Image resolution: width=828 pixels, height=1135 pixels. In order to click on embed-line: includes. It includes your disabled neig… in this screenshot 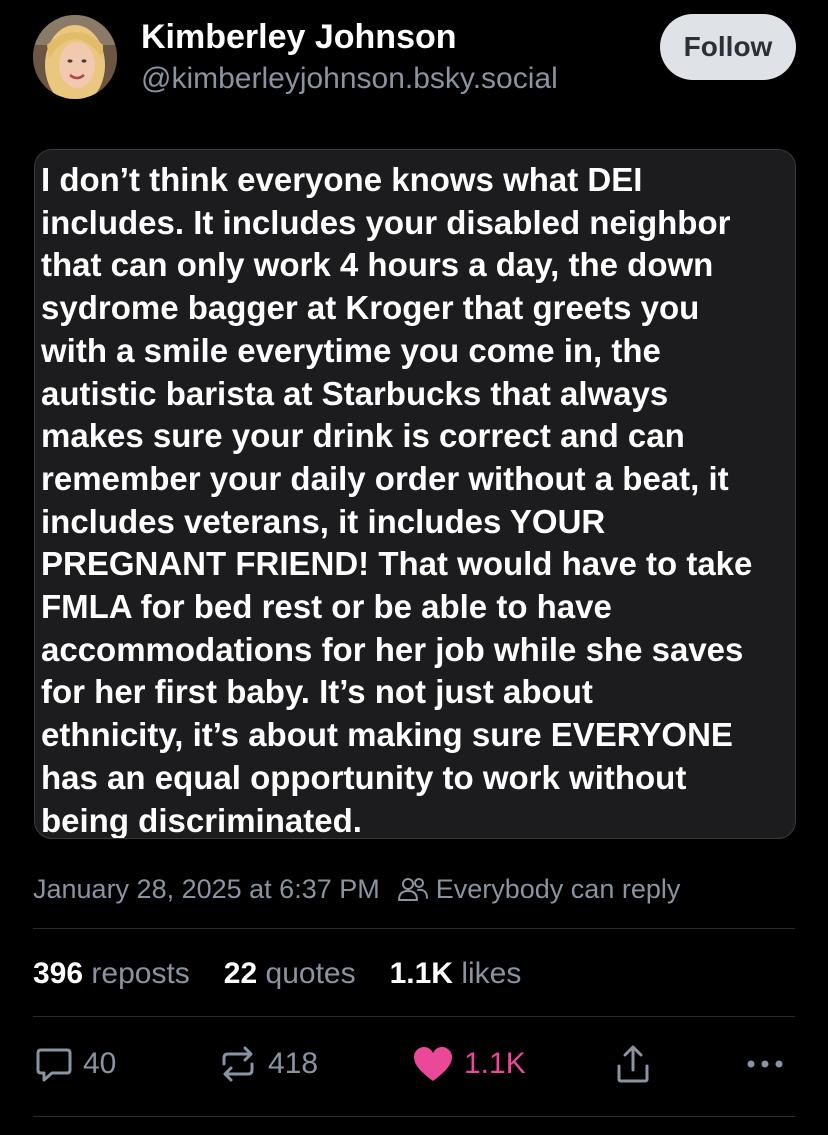, I will do `click(386, 222)`.